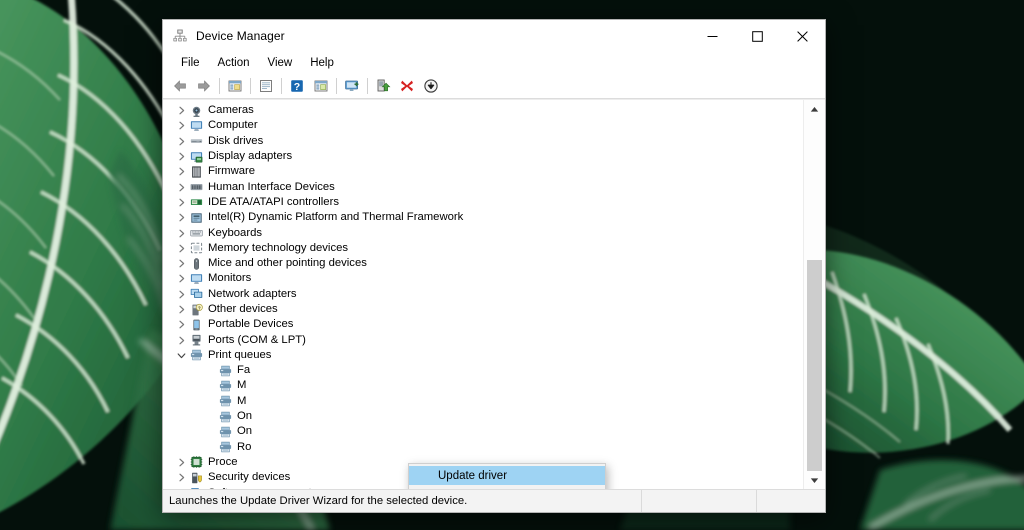 The image size is (1024, 530). I want to click on tree-item: Computer, so click(483, 125).